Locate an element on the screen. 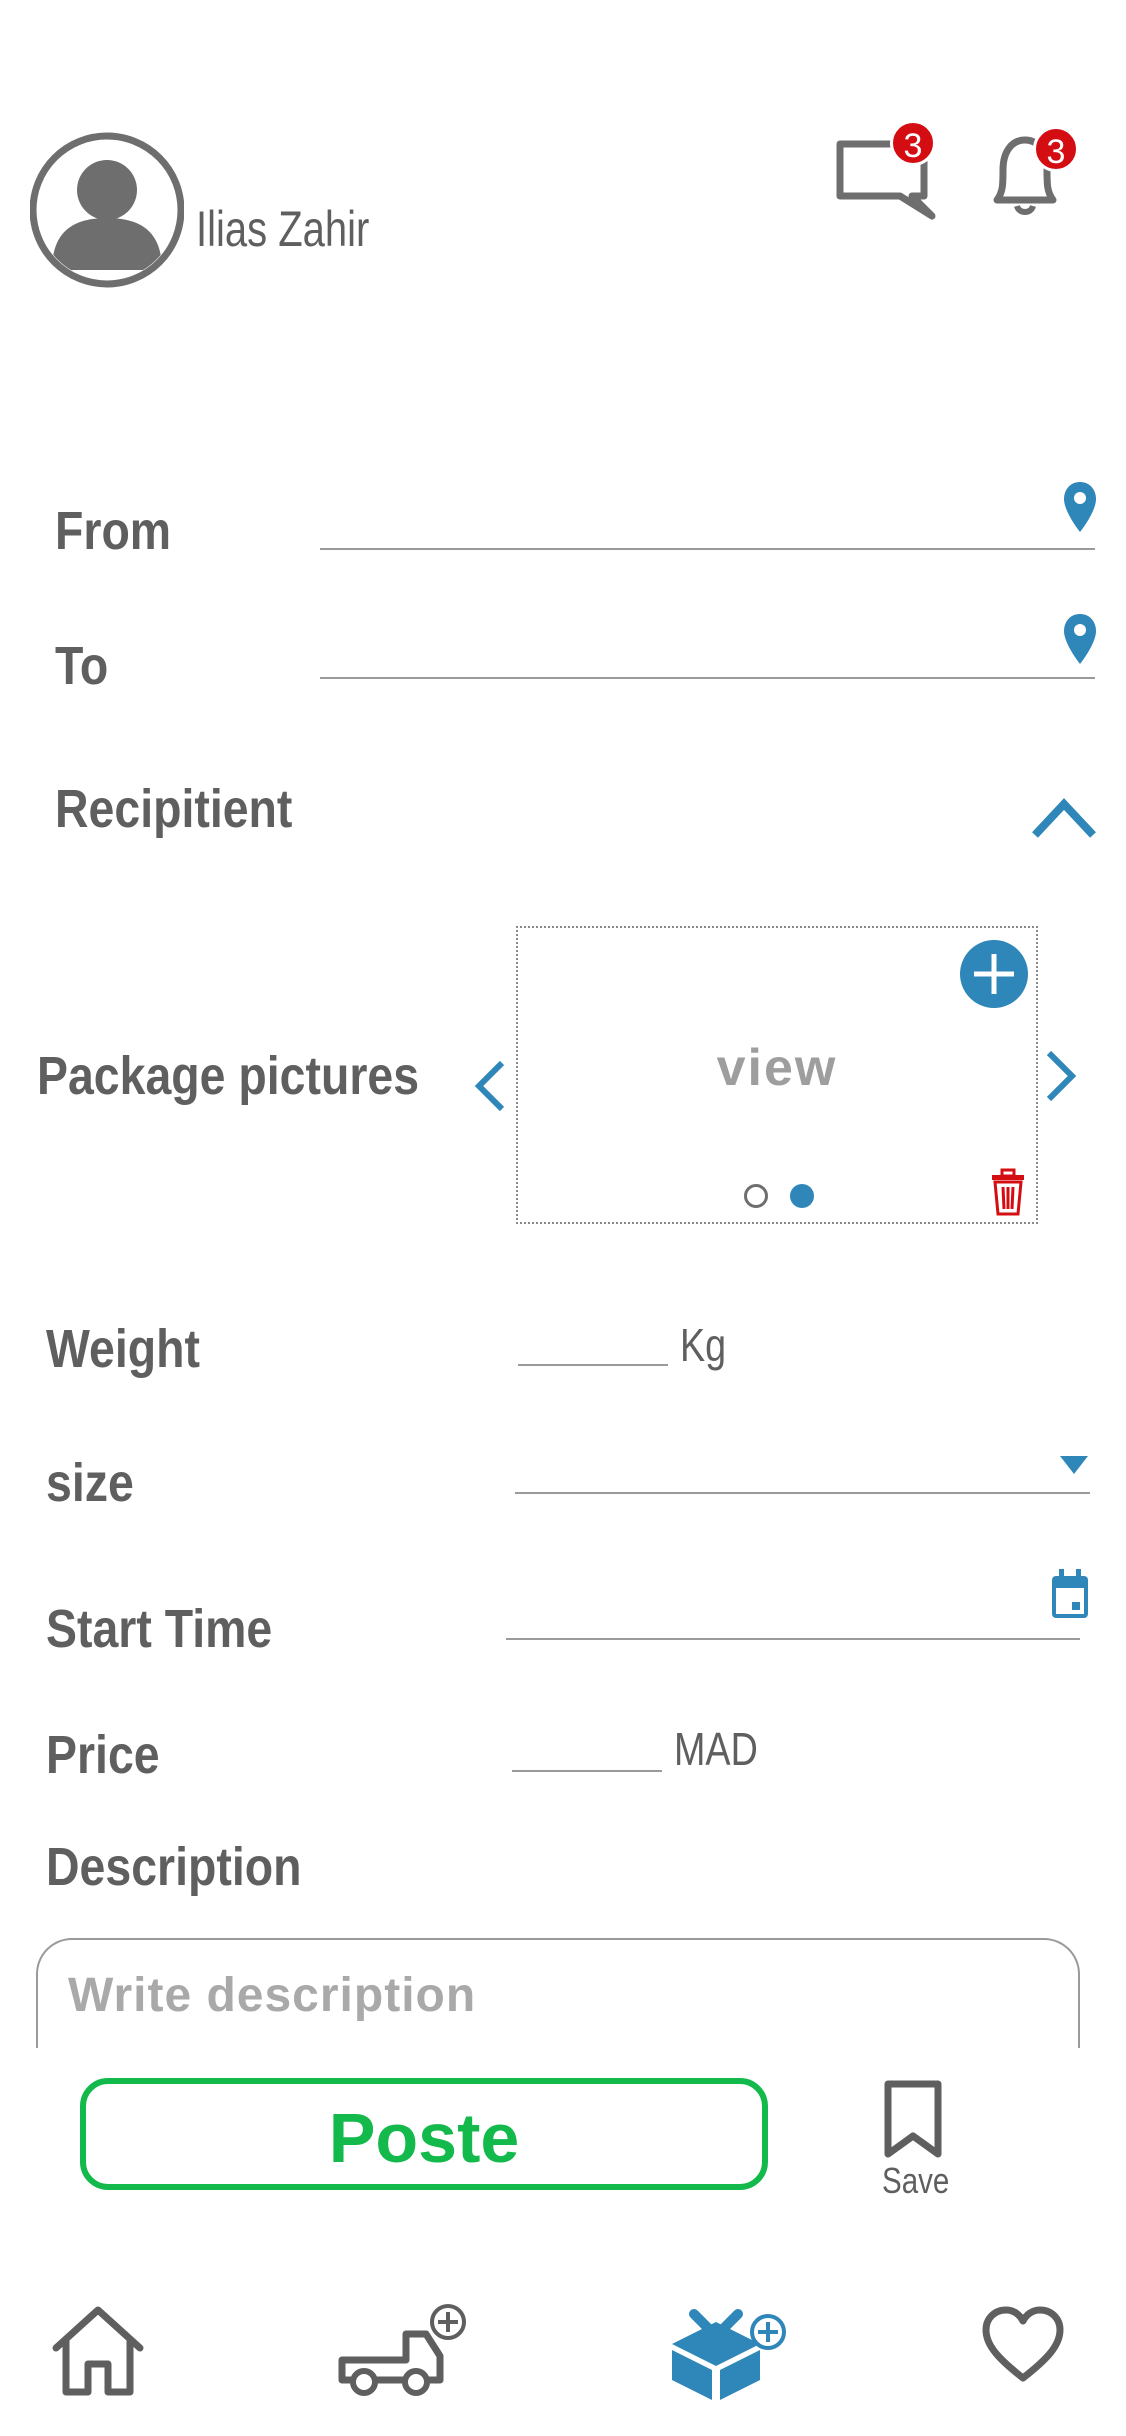  description-placeholder: Write description is located at coordinates (272, 1995).